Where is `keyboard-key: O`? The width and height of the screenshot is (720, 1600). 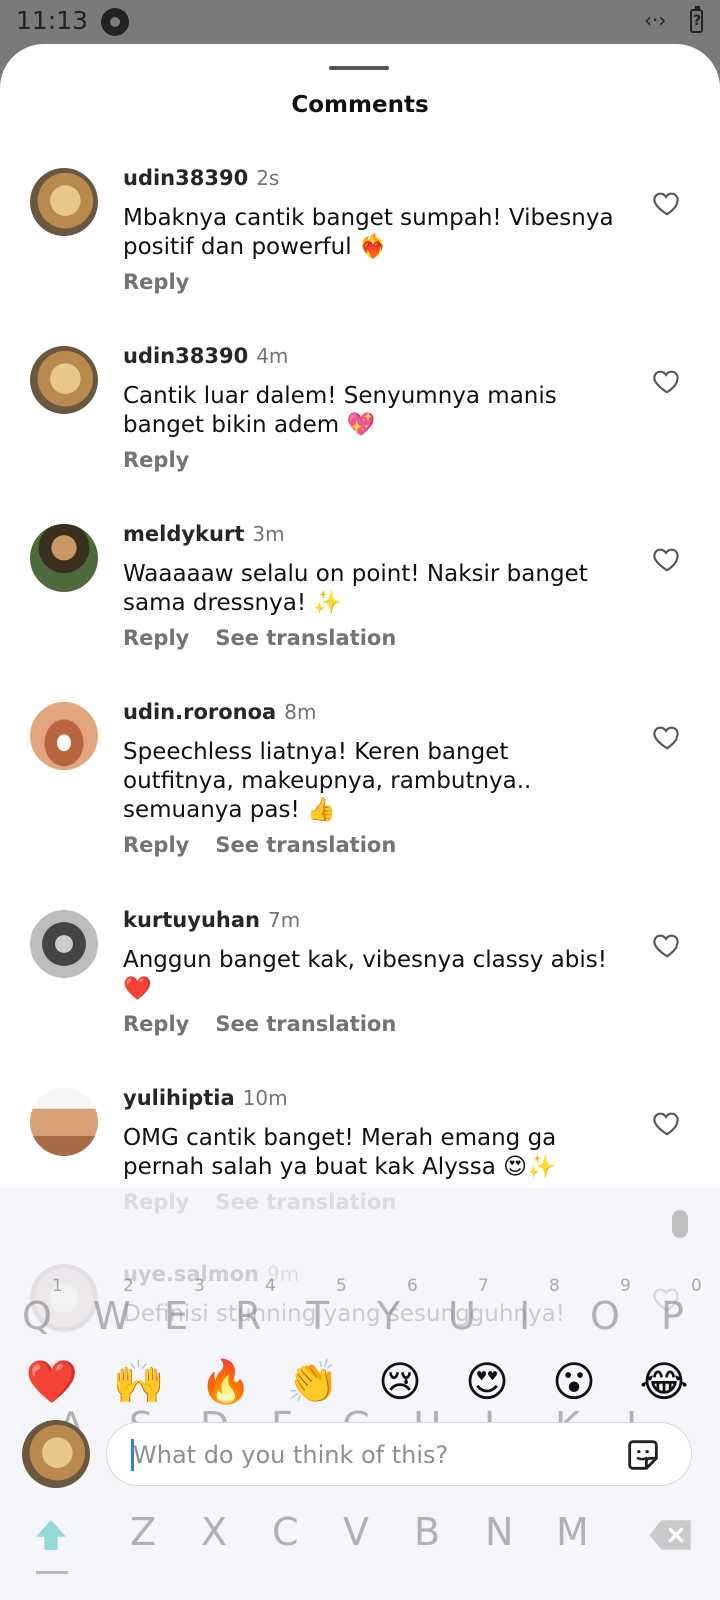 keyboard-key: O is located at coordinates (605, 1316).